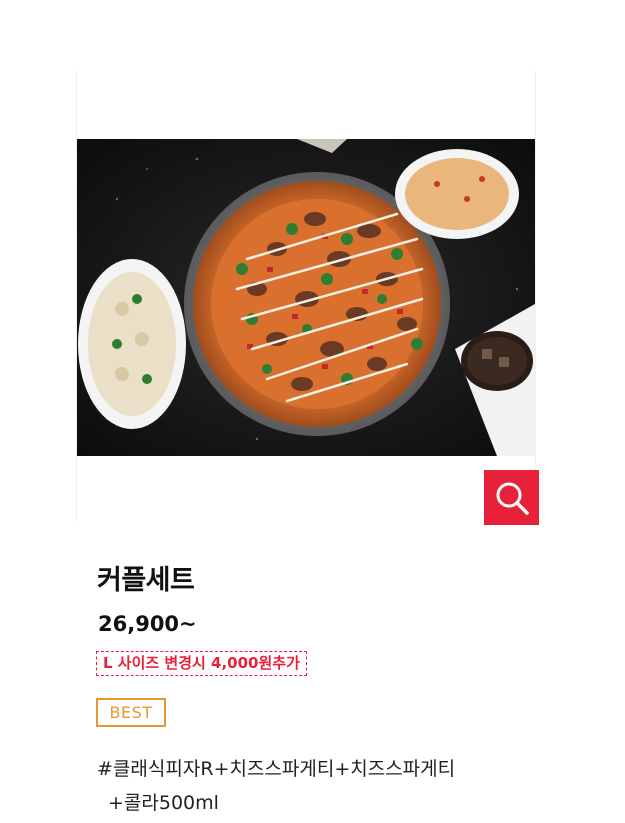 This screenshot has width=625, height=823. Describe the element at coordinates (146, 580) in the screenshot. I see `product-name: 커플세트` at that location.